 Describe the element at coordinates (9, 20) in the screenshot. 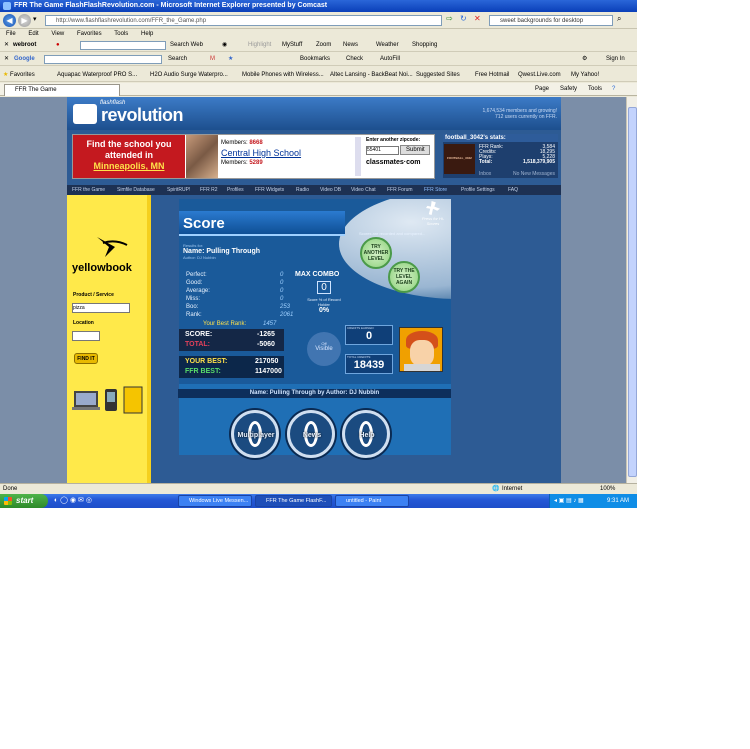

I see `back-icon: ◀` at that location.